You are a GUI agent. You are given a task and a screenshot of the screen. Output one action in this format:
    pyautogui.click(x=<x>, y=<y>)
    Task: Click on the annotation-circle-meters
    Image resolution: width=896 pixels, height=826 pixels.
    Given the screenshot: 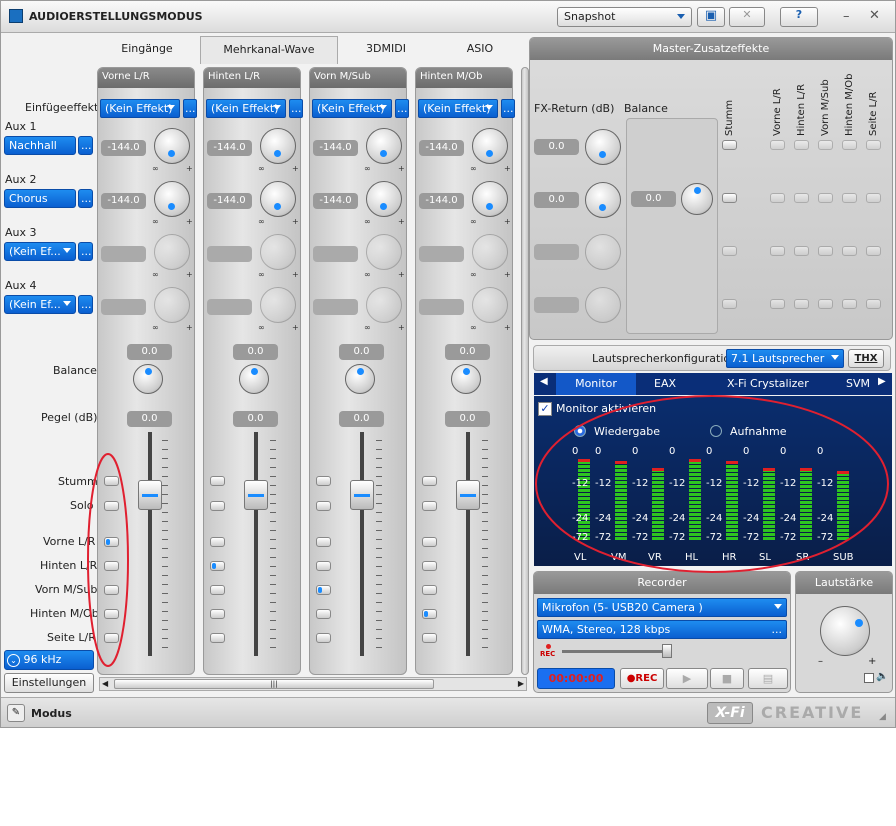 What is the action you would take?
    pyautogui.click(x=712, y=484)
    